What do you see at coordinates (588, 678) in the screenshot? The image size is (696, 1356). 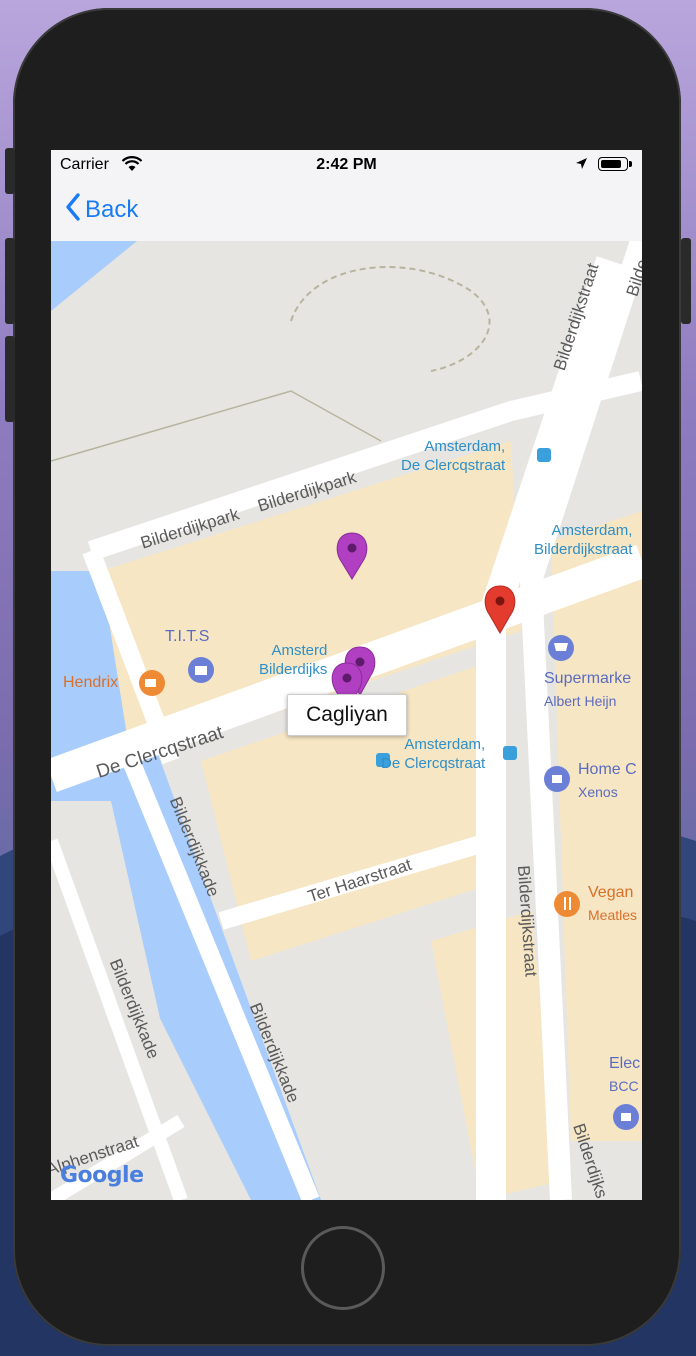 I see `poi-label-supermarket: Supermarke` at bounding box center [588, 678].